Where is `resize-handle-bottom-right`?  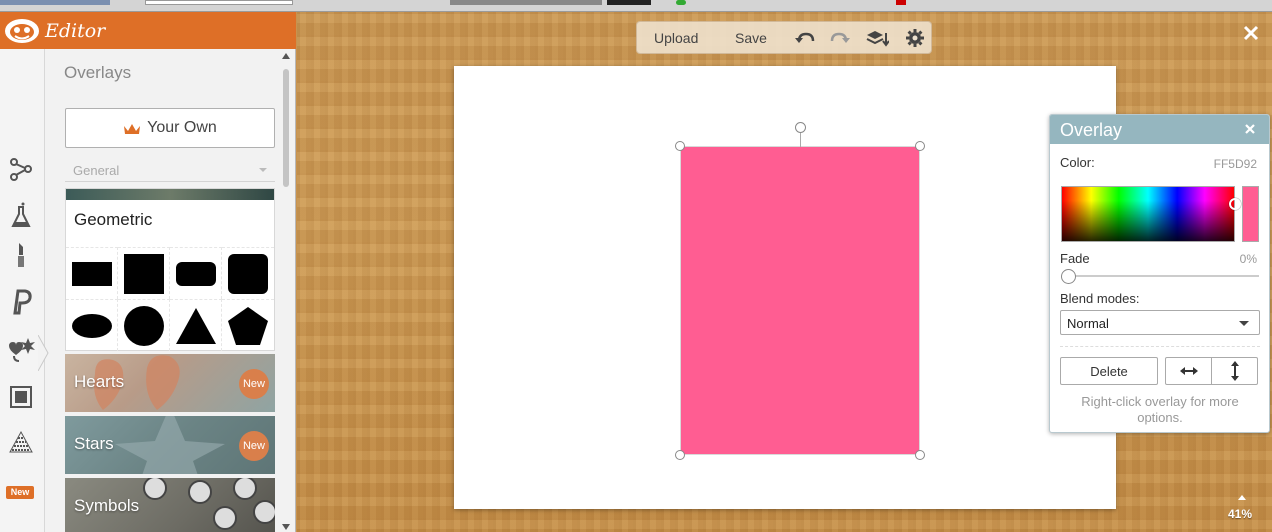
resize-handle-bottom-right is located at coordinates (920, 455).